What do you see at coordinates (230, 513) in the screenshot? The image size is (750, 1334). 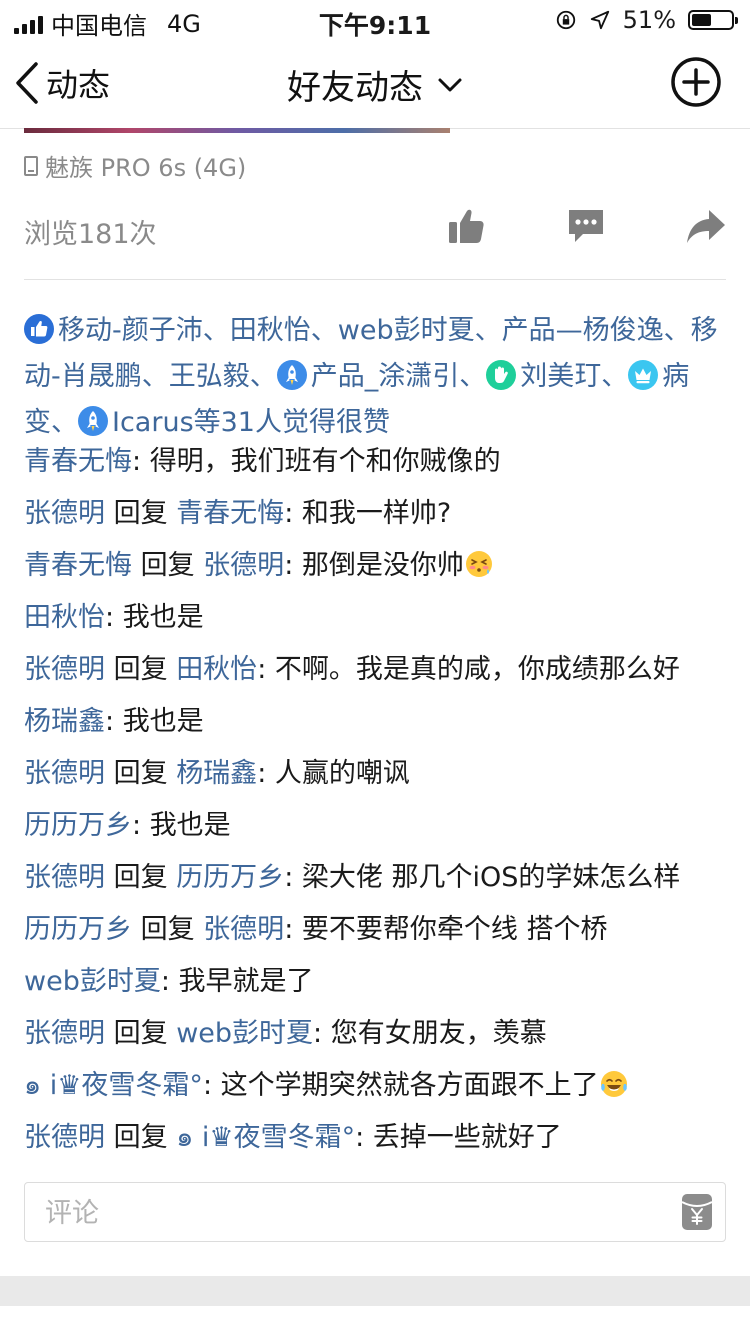 I see `reply-target: 青春无悔` at bounding box center [230, 513].